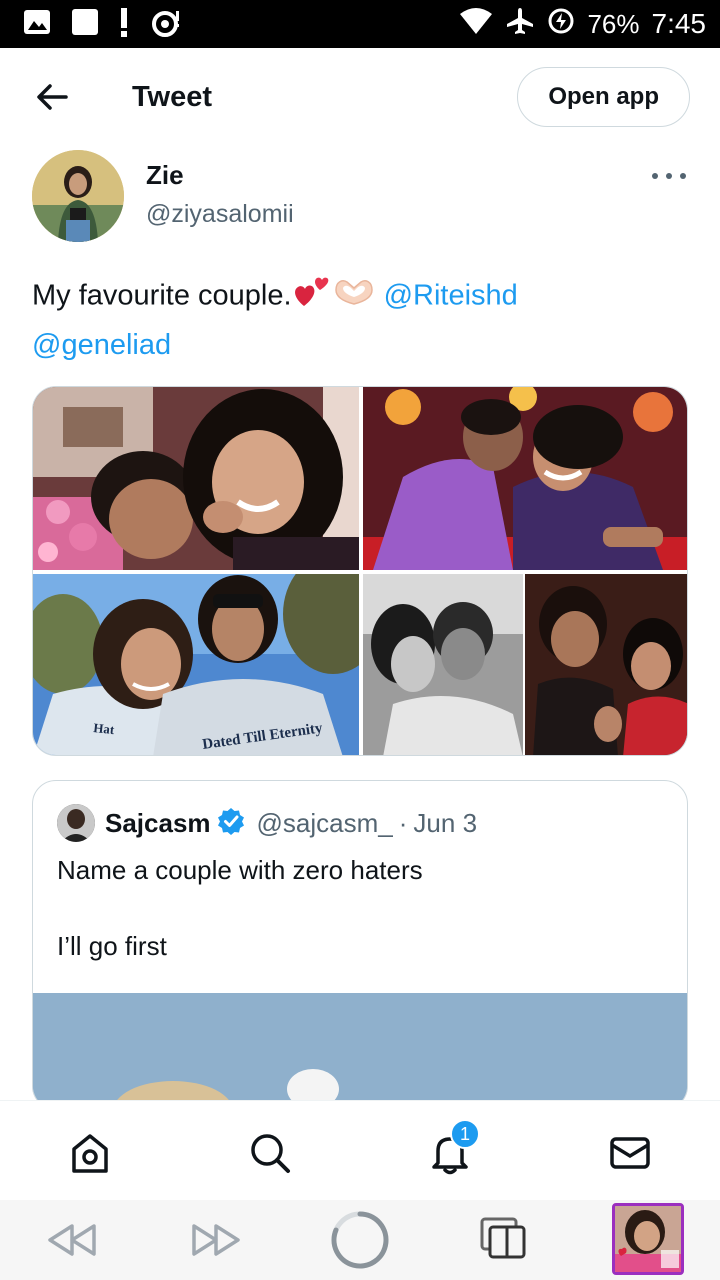 The image size is (720, 1280). I want to click on tabs-button, so click(504, 1239).